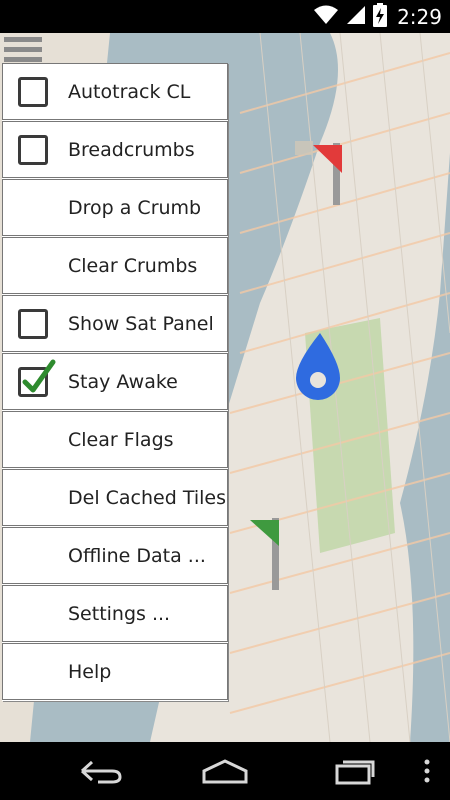 This screenshot has height=800, width=450. I want to click on menu-item-label: Clear Flags, so click(121, 440).